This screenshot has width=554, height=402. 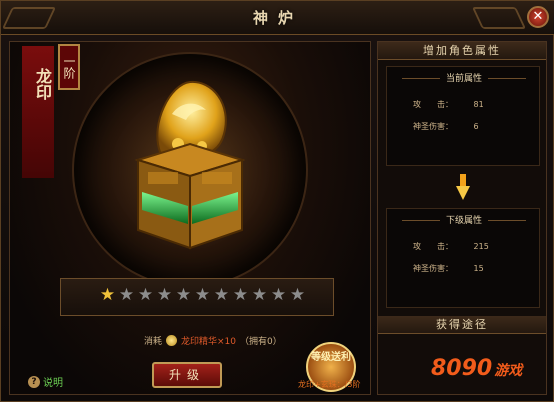 What do you see at coordinates (481, 246) in the screenshot?
I see `stat-value: 215` at bounding box center [481, 246].